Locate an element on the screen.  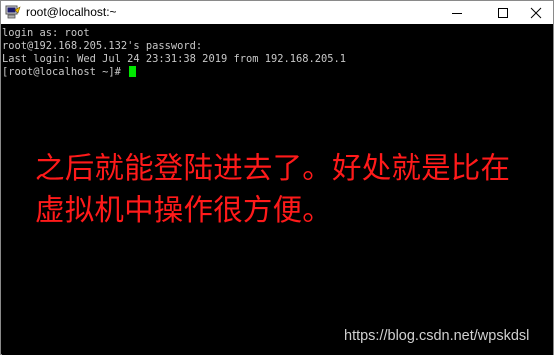
annotation-line-1: 之后就能登陆进去了。好处就是比在 is located at coordinates (273, 168).